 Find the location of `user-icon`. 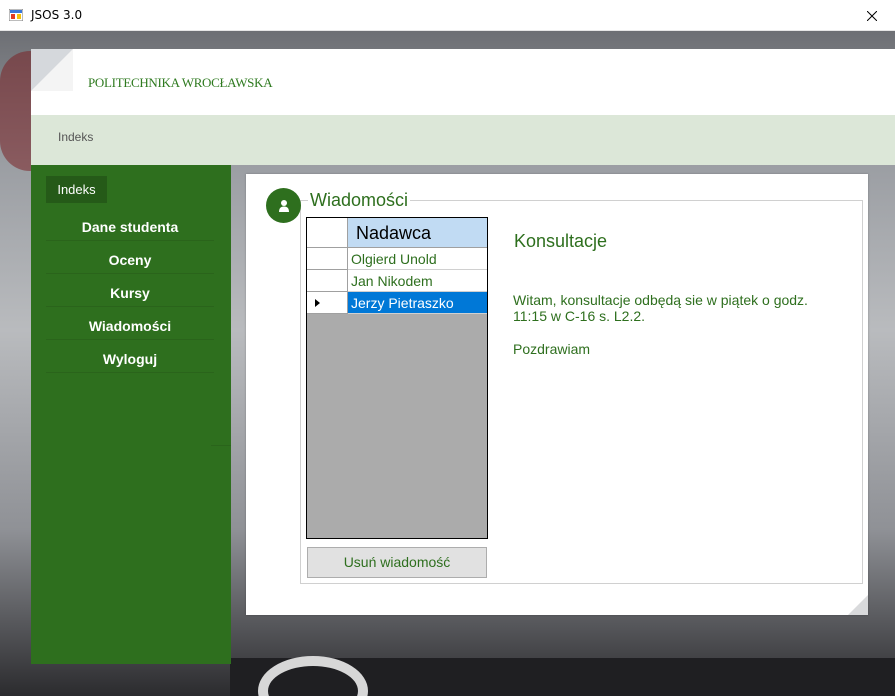

user-icon is located at coordinates (283, 205).